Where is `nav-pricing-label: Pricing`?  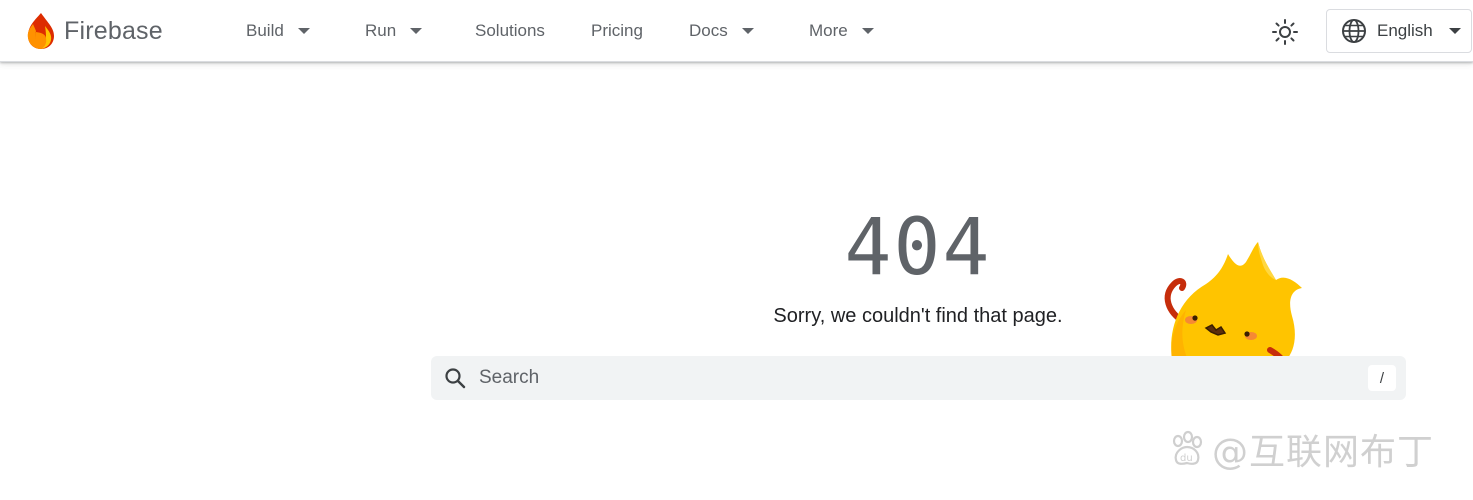 nav-pricing-label: Pricing is located at coordinates (617, 30).